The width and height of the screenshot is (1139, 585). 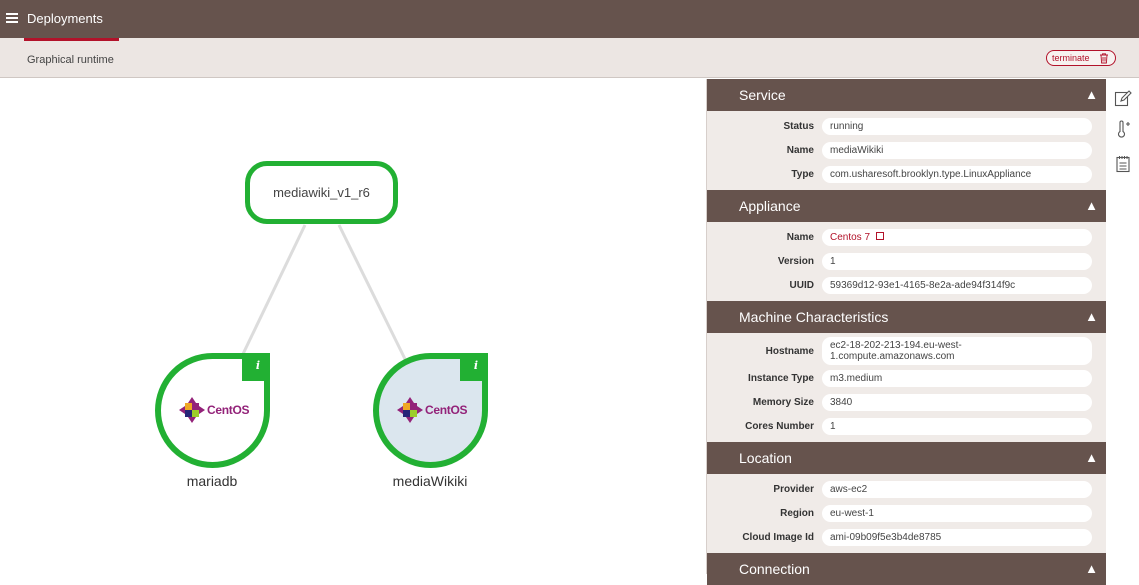 I want to click on edge-root-mariadb, so click(x=274, y=289).